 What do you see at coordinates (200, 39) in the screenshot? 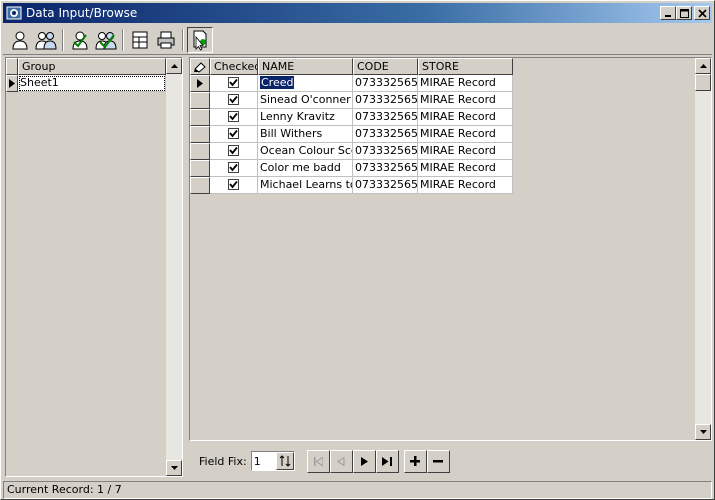
I see `new-record-button` at bounding box center [200, 39].